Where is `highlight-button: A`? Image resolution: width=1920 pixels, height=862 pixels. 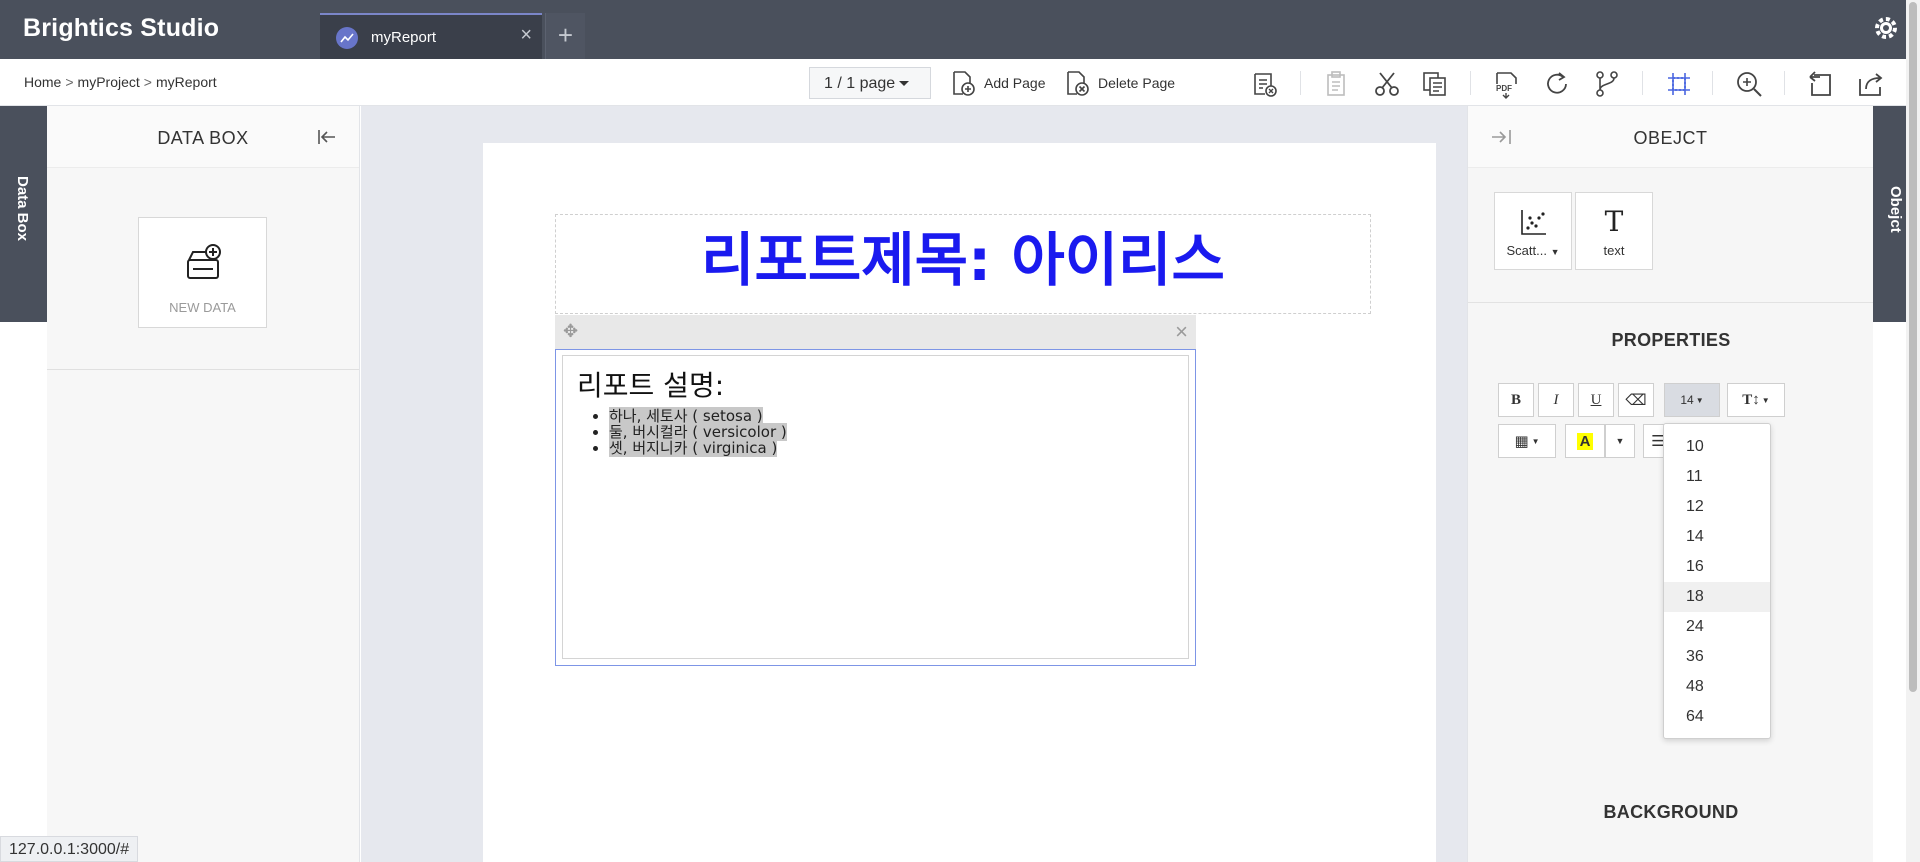
highlight-button: A is located at coordinates (1585, 441).